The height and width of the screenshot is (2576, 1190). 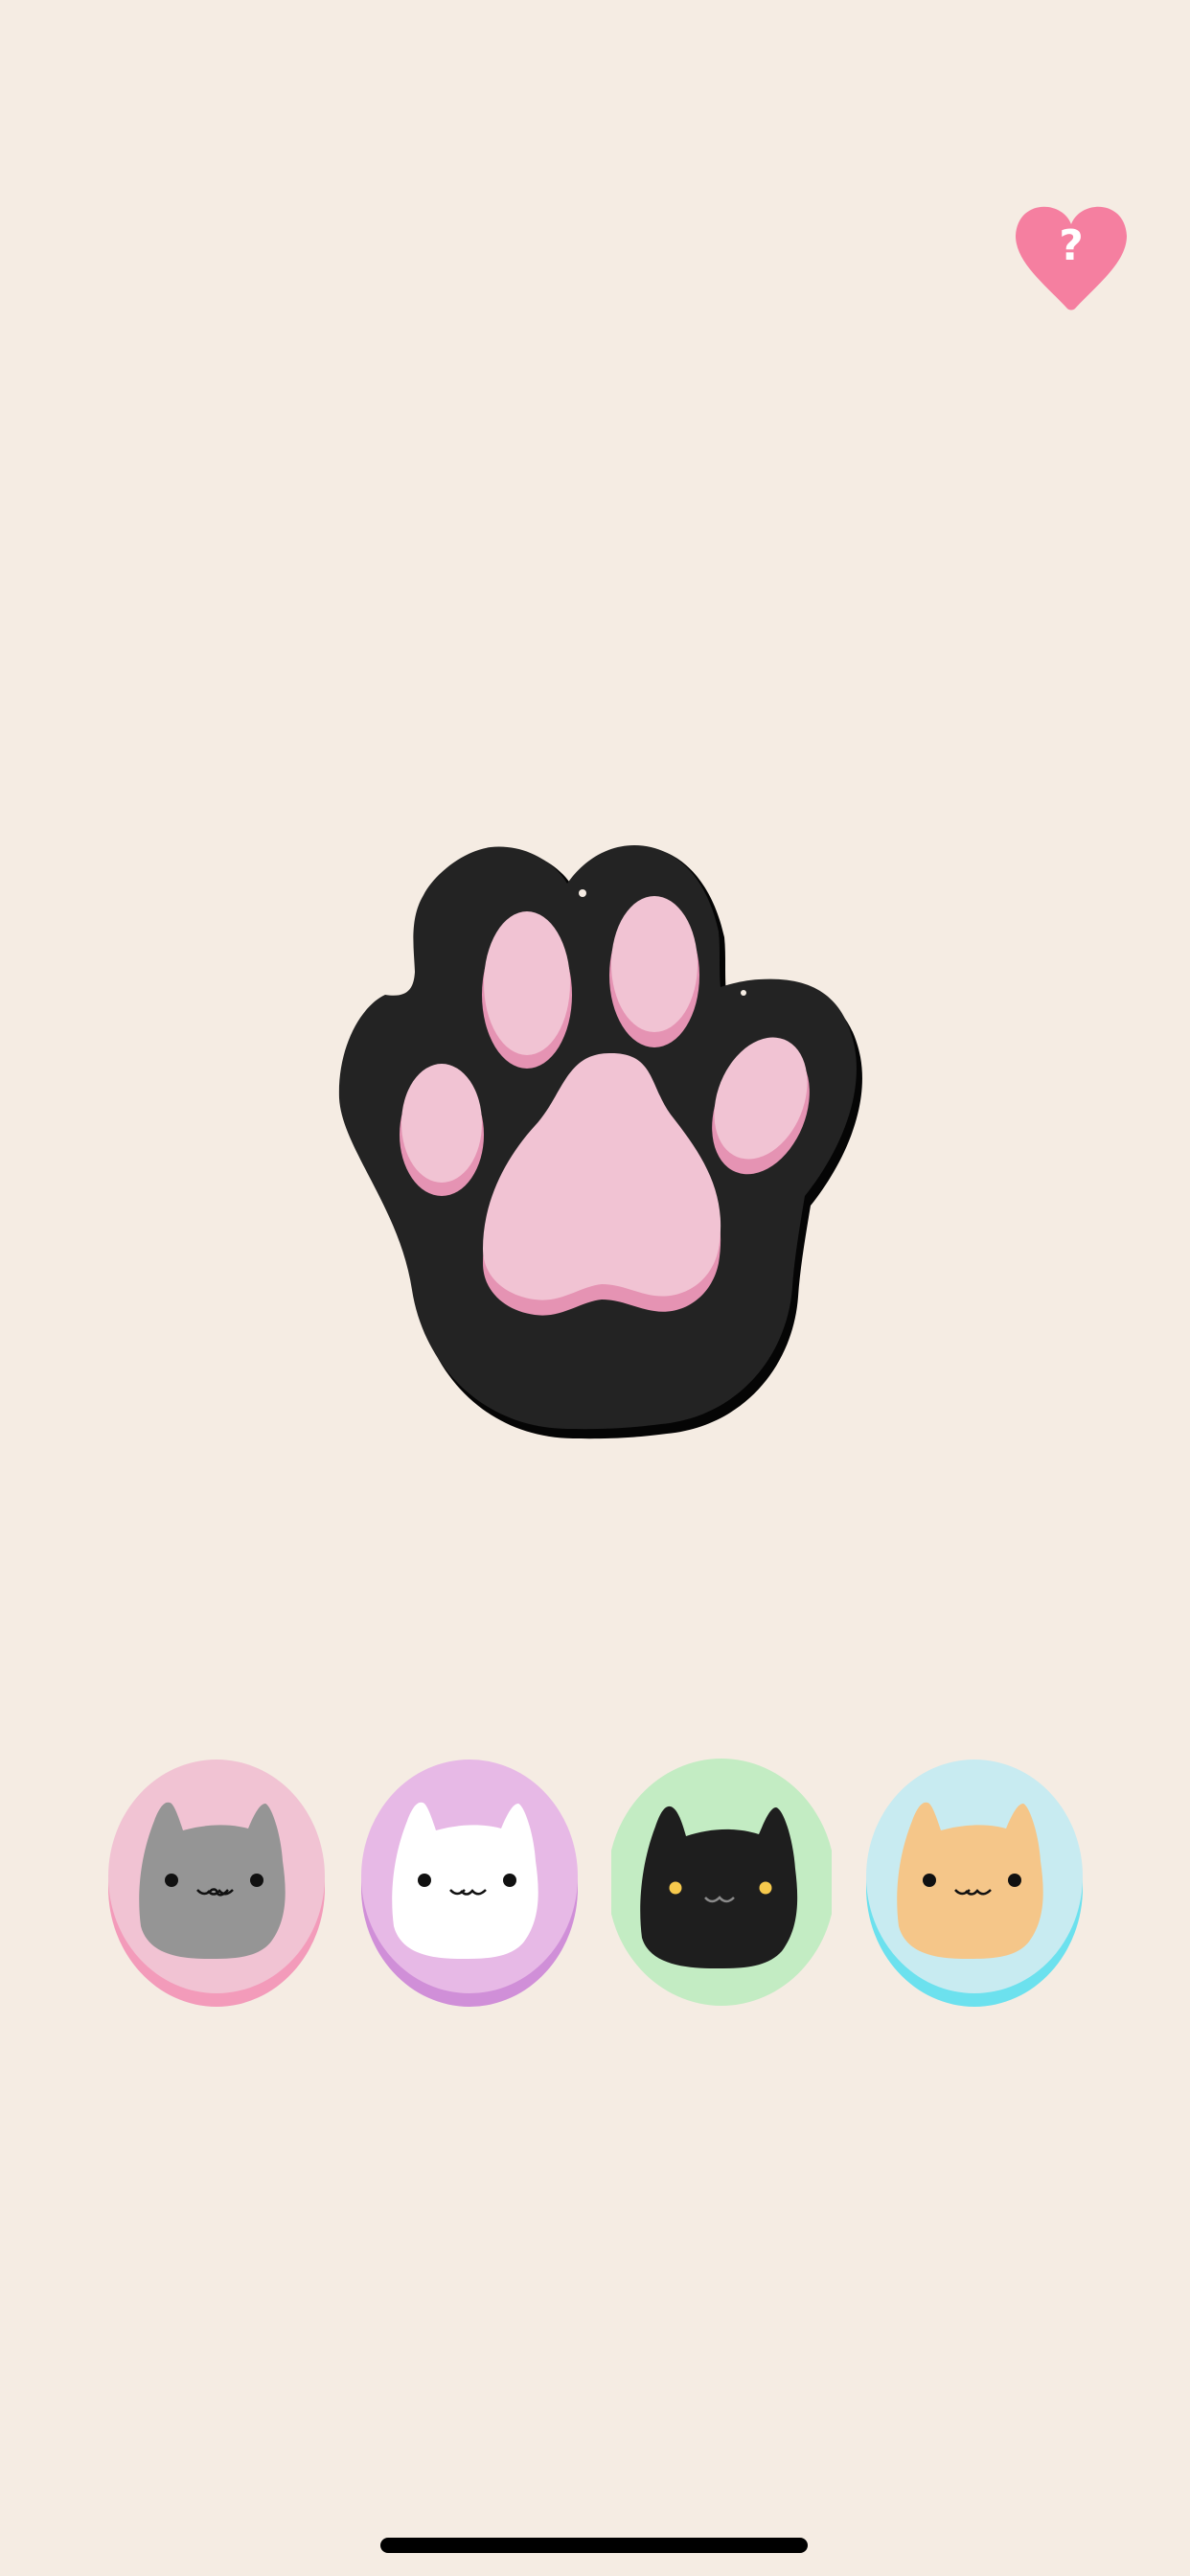 I want to click on cat-paw, so click(x=594, y=1141).